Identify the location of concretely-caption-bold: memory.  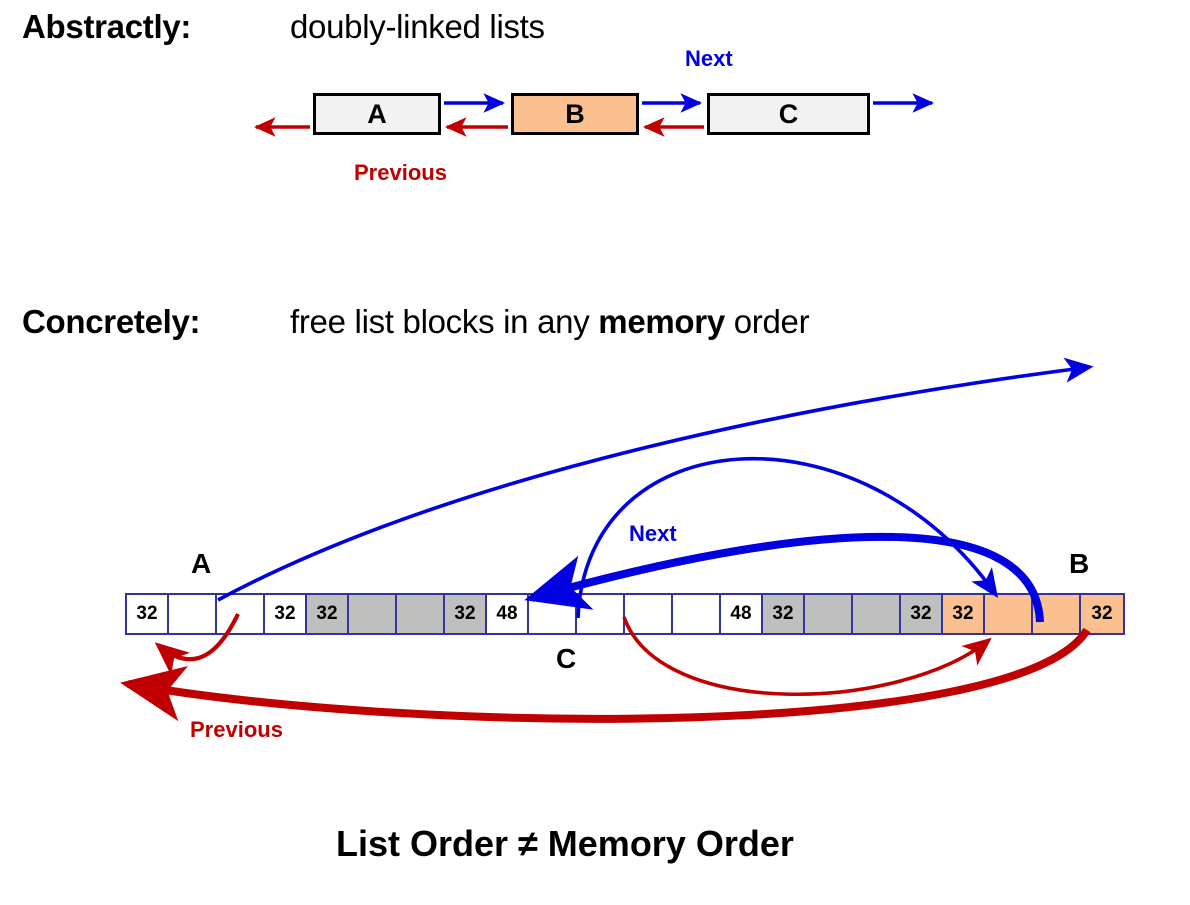
(661, 321).